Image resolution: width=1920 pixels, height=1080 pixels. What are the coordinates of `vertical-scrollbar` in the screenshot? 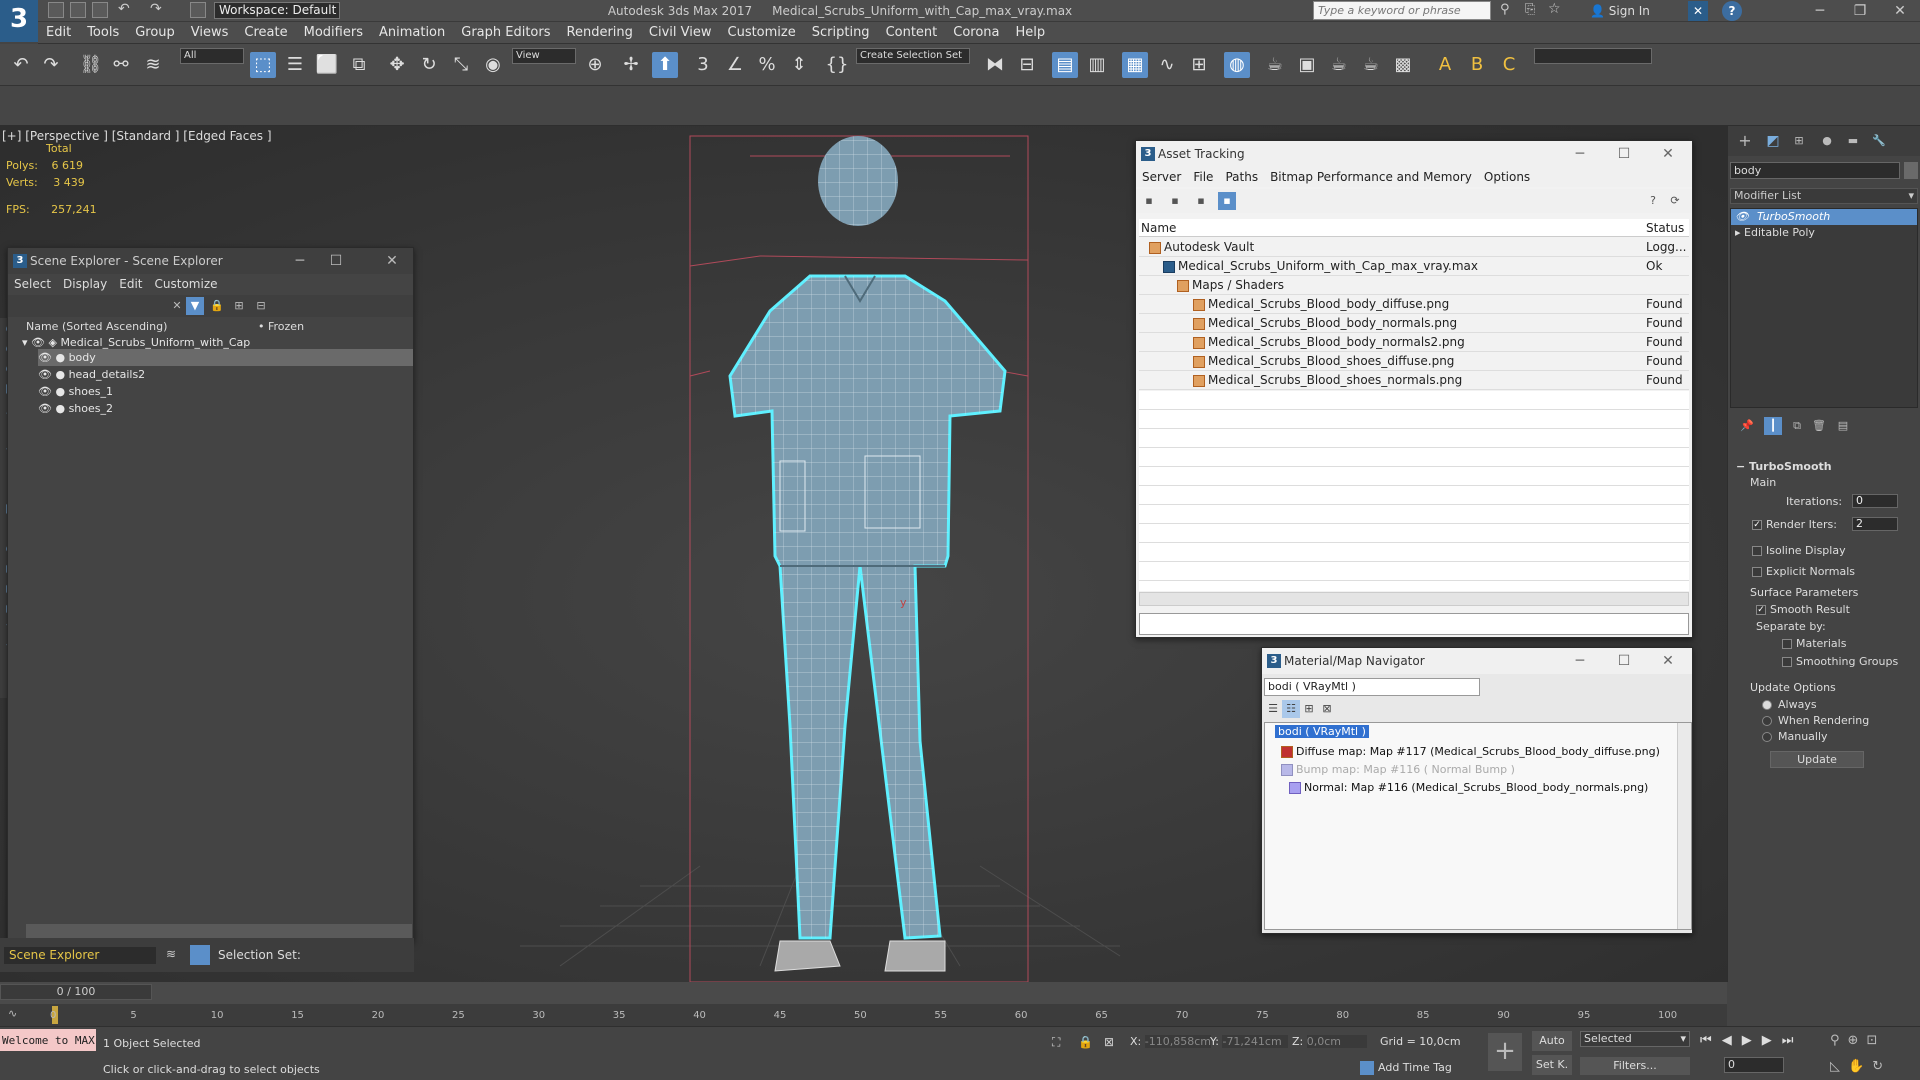 It's located at (1684, 826).